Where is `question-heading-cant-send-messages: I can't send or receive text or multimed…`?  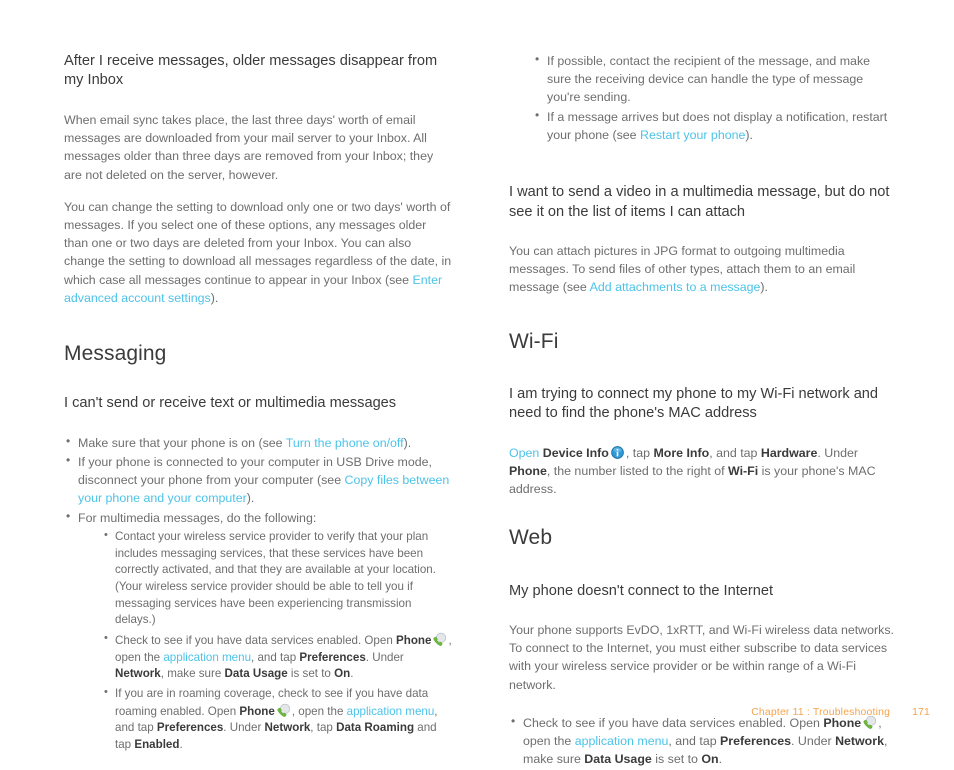 question-heading-cant-send-messages: I can't send or receive text or multimed… is located at coordinates (230, 403).